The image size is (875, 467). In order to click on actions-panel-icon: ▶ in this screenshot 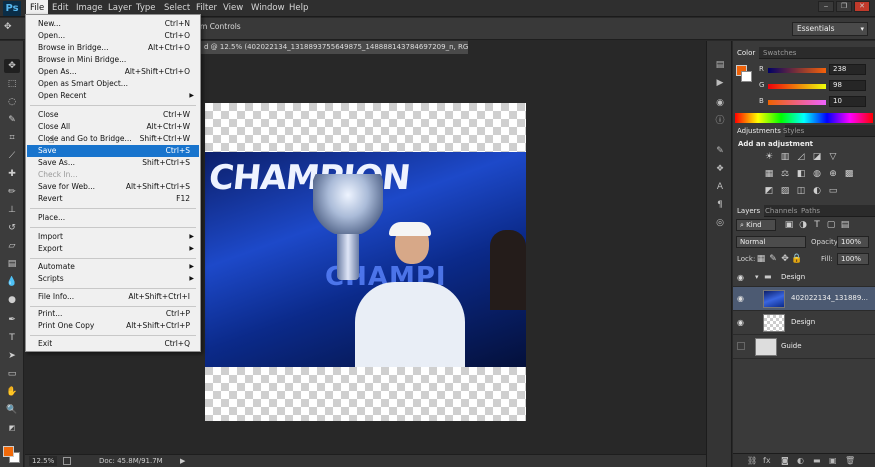, I will do `click(720, 83)`.